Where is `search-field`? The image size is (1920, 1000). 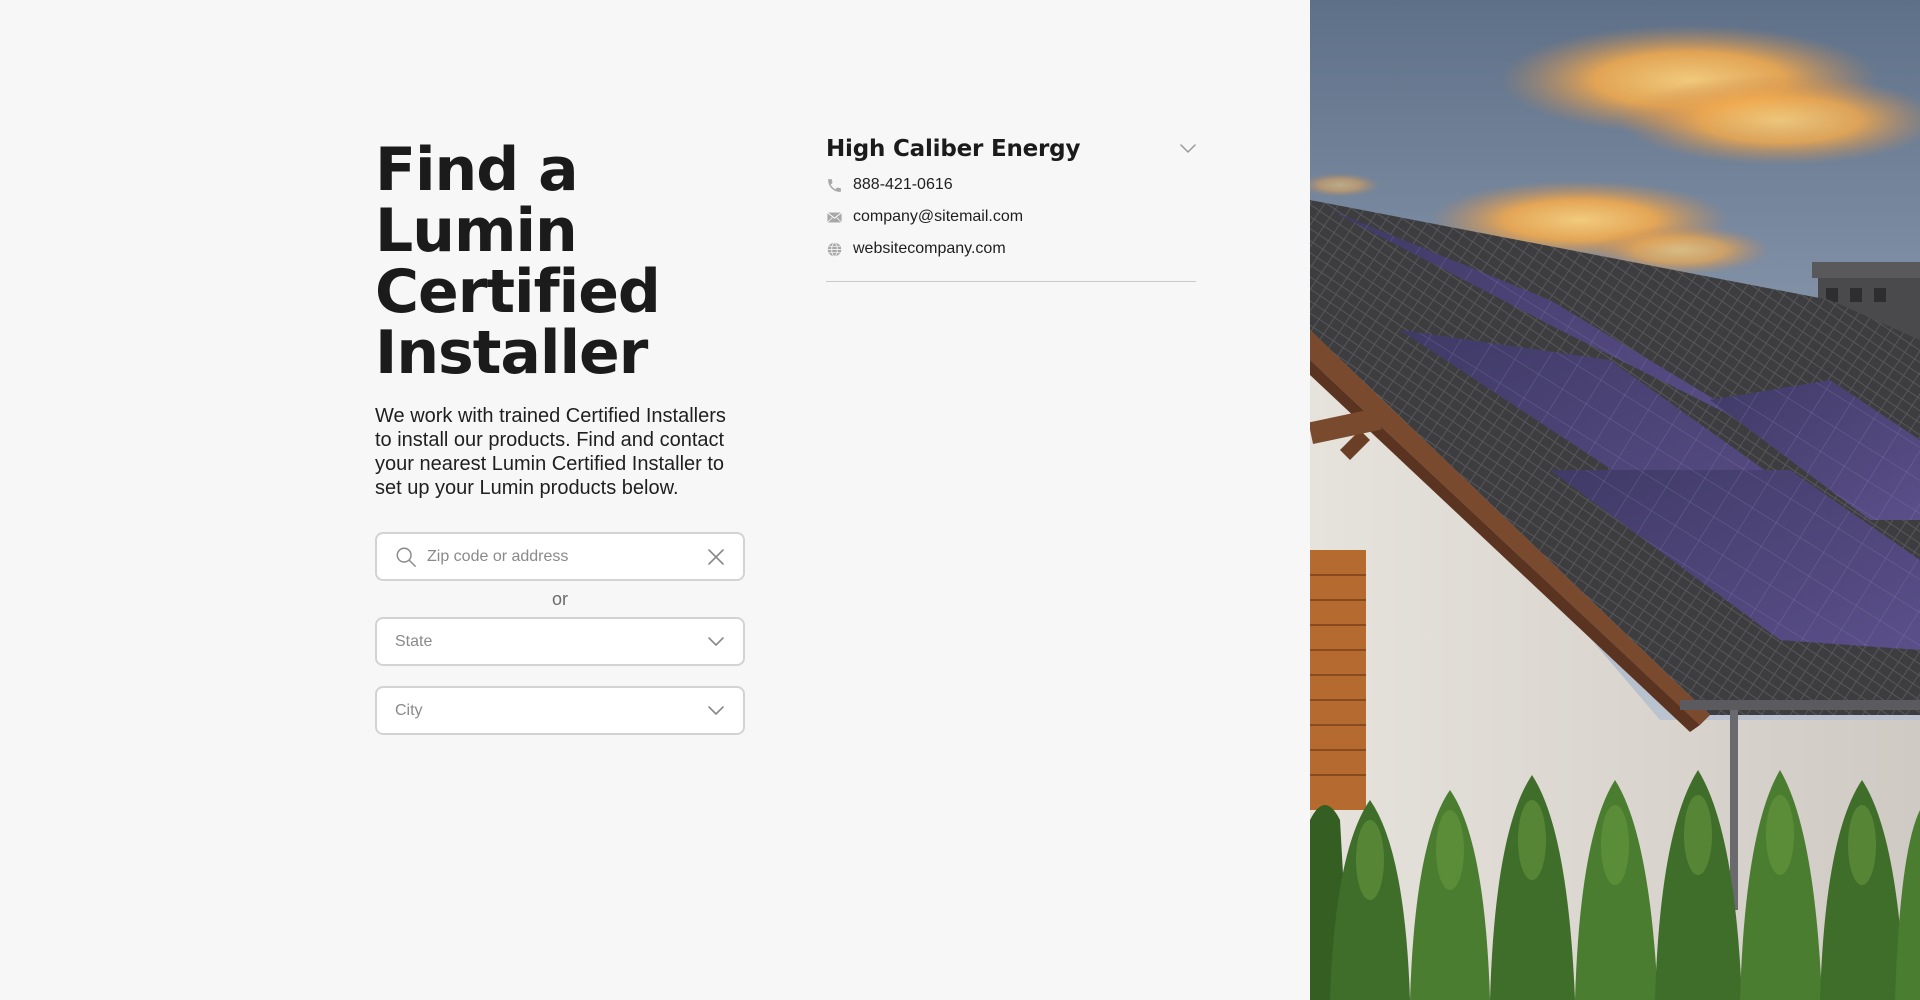 search-field is located at coordinates (560, 556).